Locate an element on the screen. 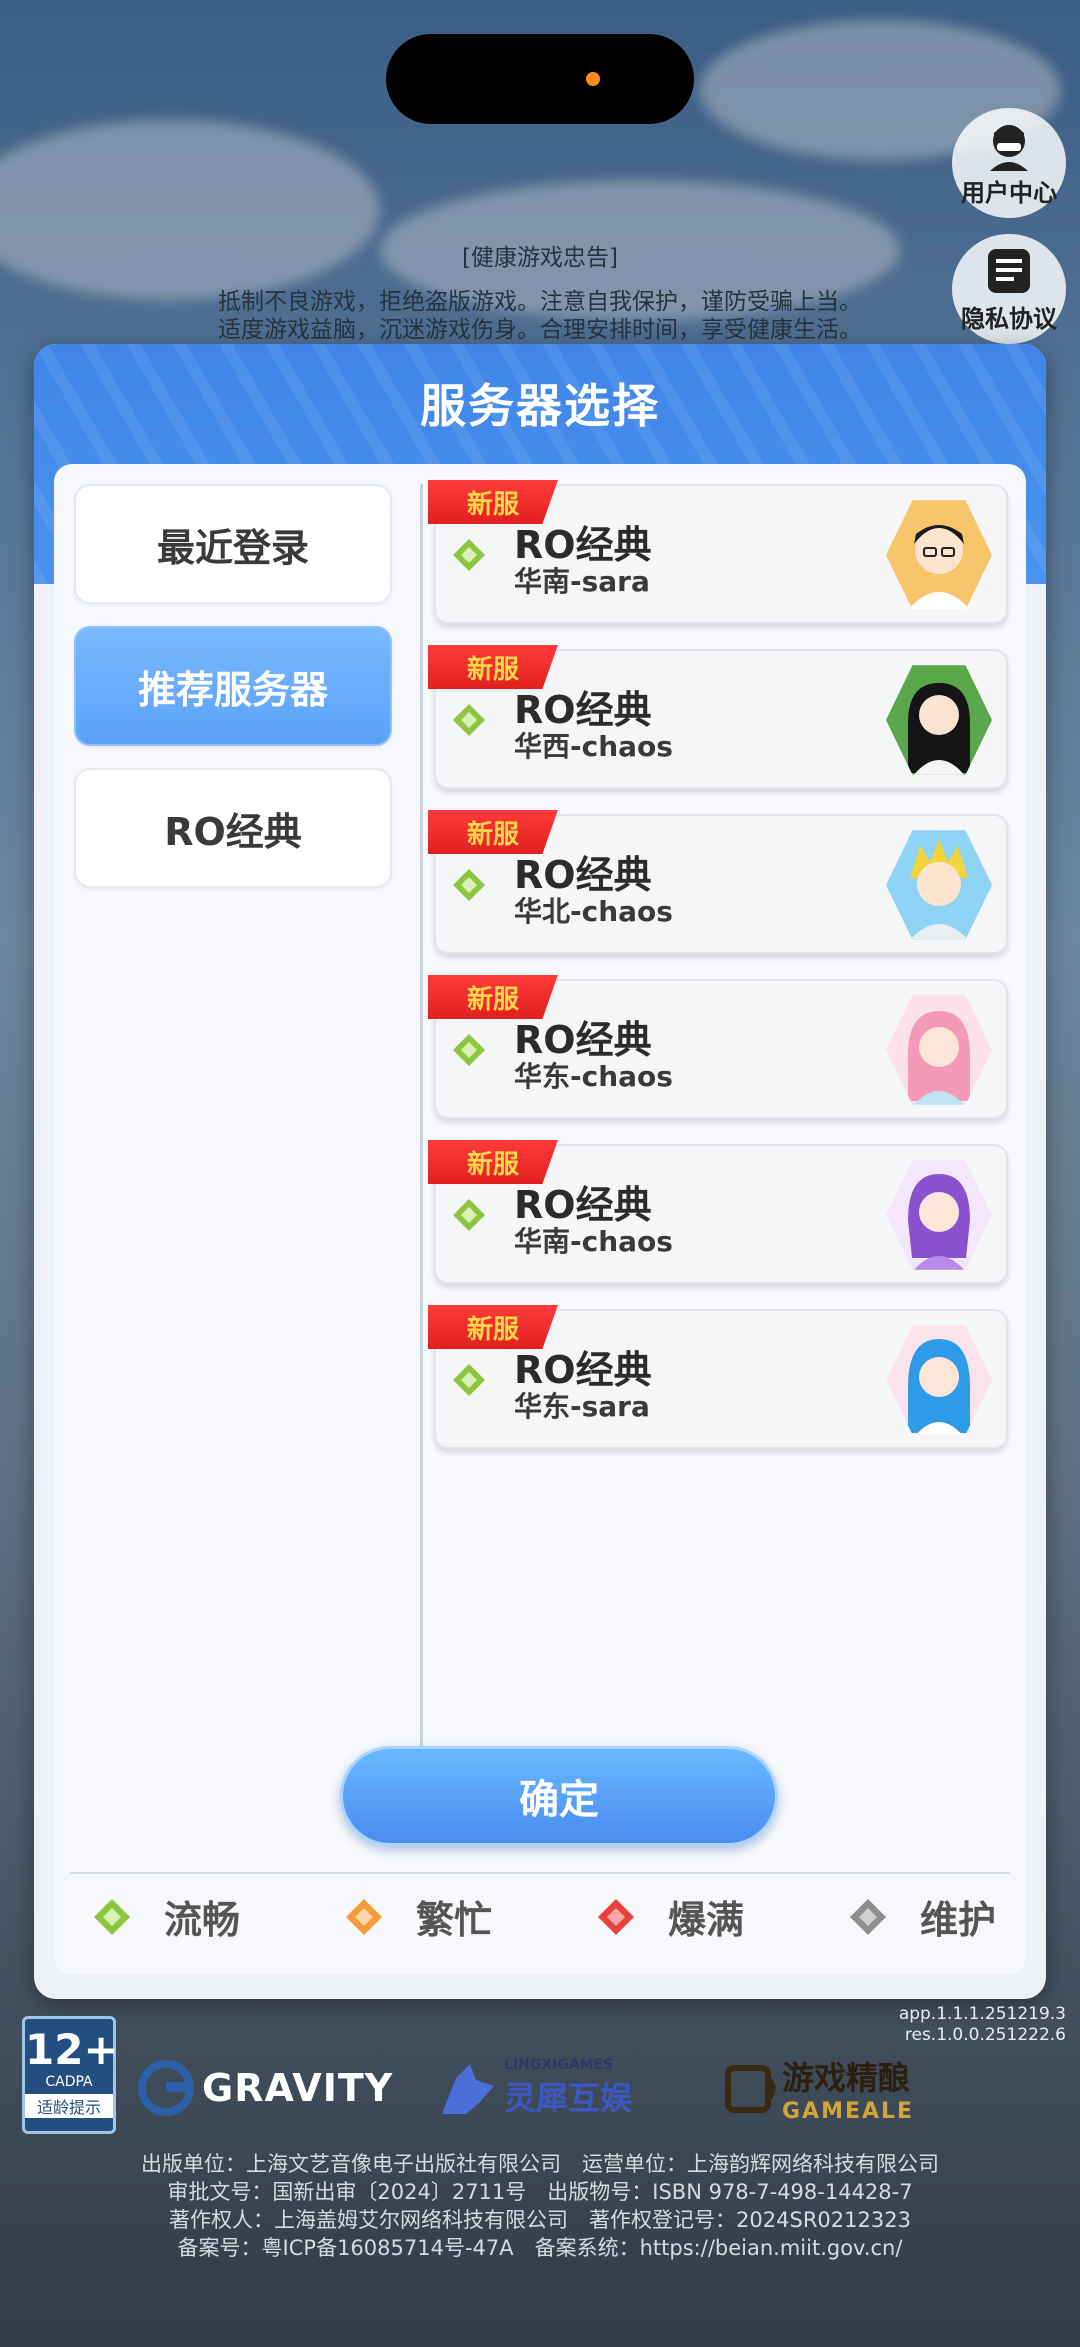  age-rating-badge: 12+ CADPA 适龄提示 is located at coordinates (70, 2075).